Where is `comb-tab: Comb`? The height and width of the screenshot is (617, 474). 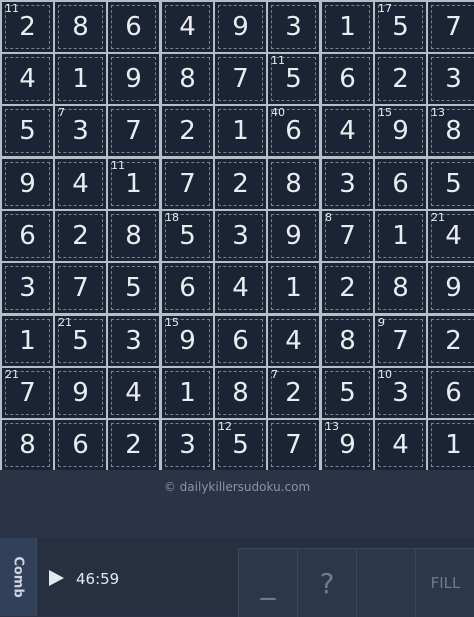 comb-tab: Comb is located at coordinates (18, 577).